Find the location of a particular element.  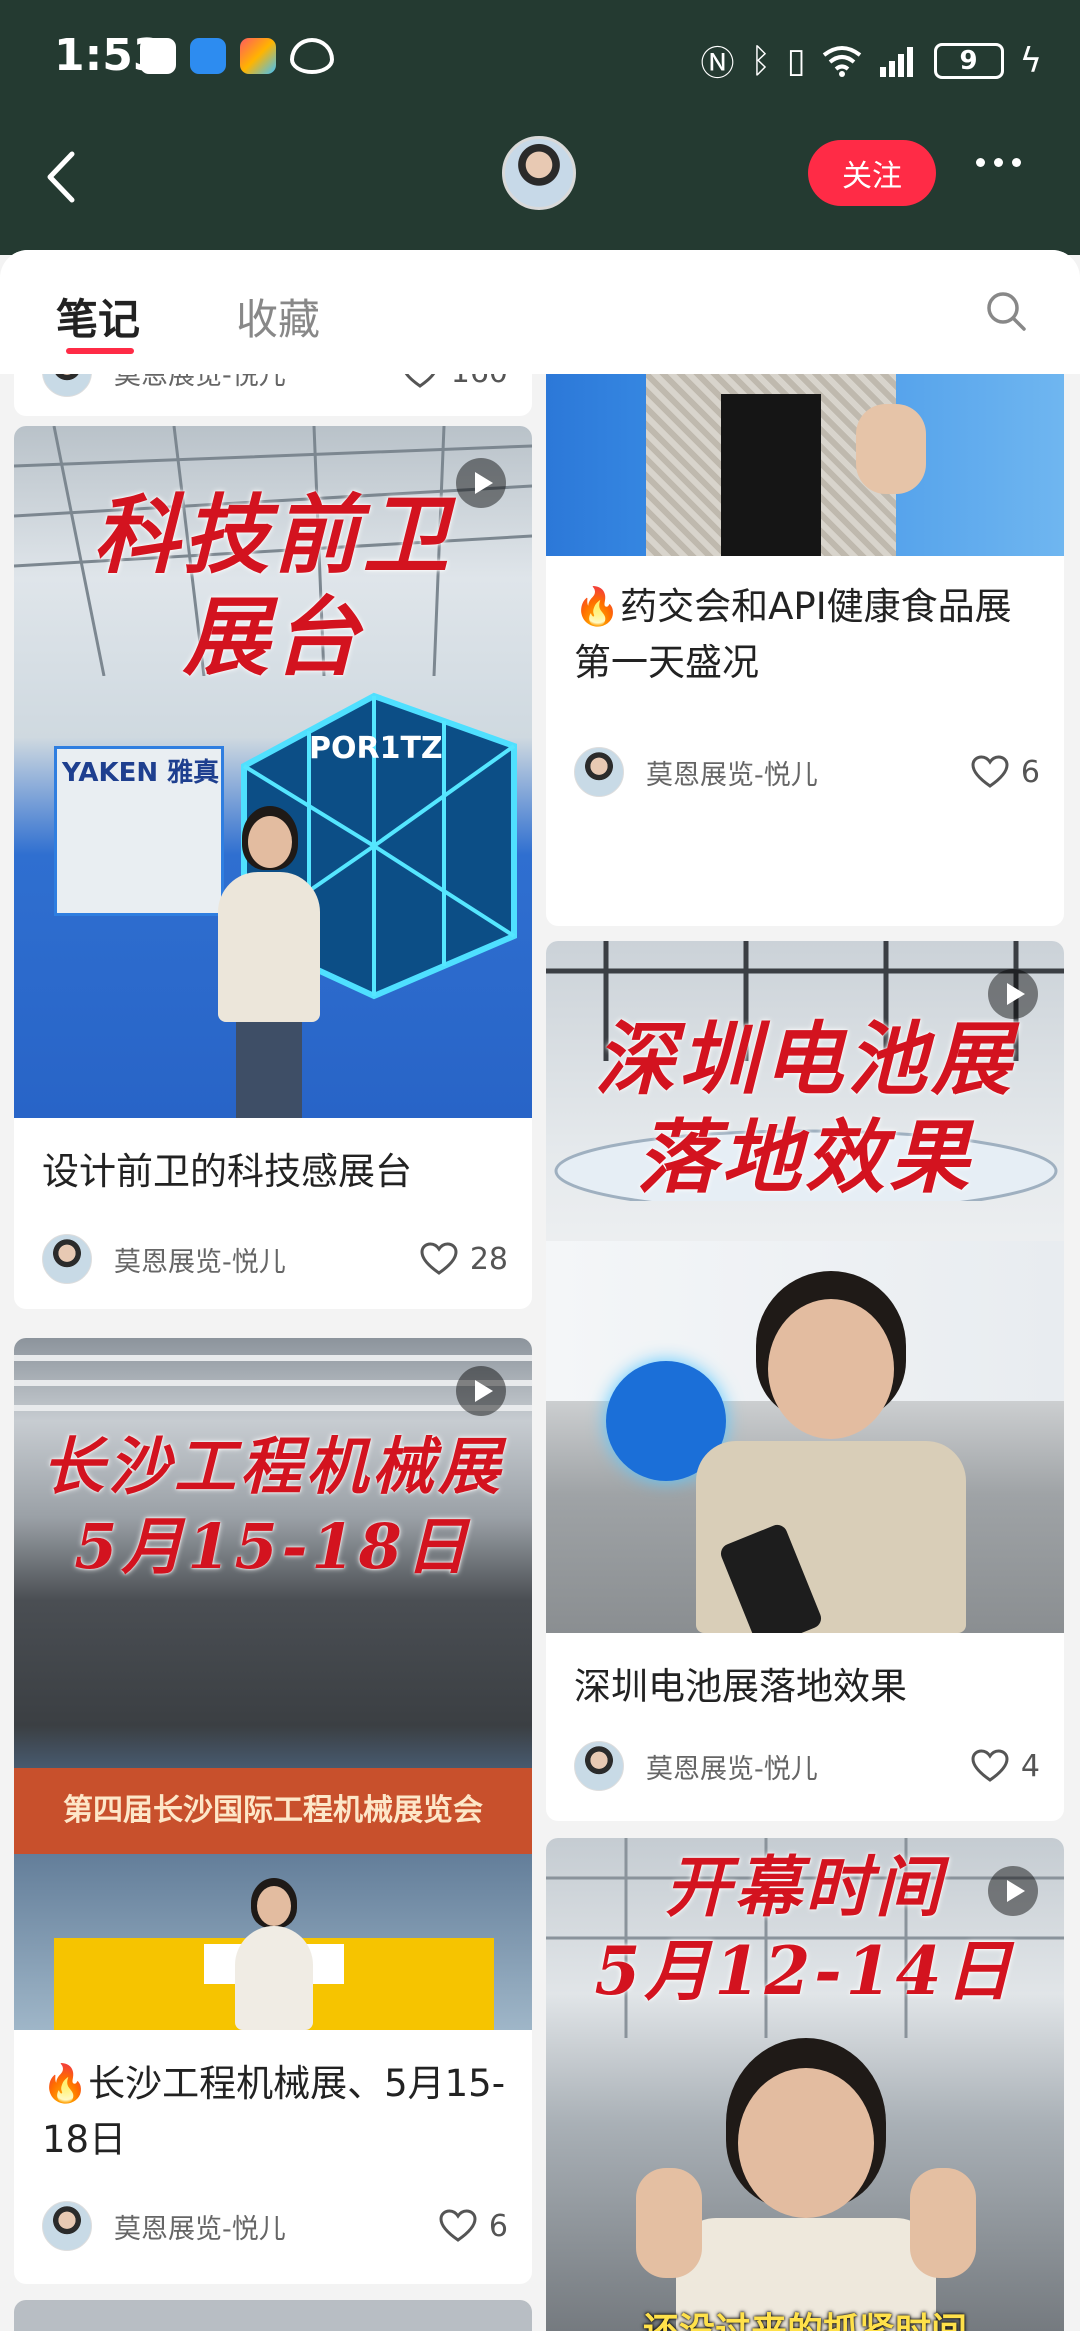

more-options-icon is located at coordinates (998, 162).